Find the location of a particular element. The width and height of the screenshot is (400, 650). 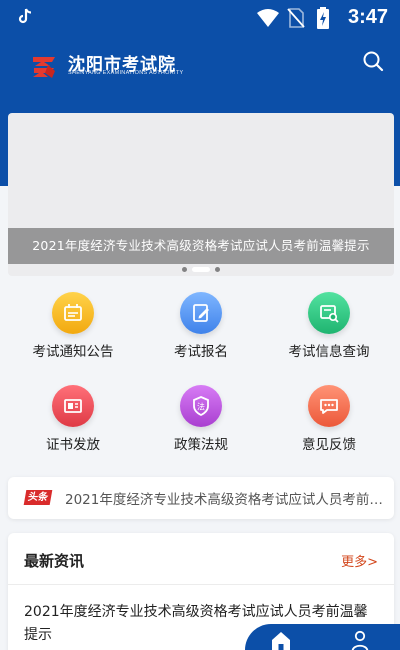

carousel-indicator is located at coordinates (201, 269).